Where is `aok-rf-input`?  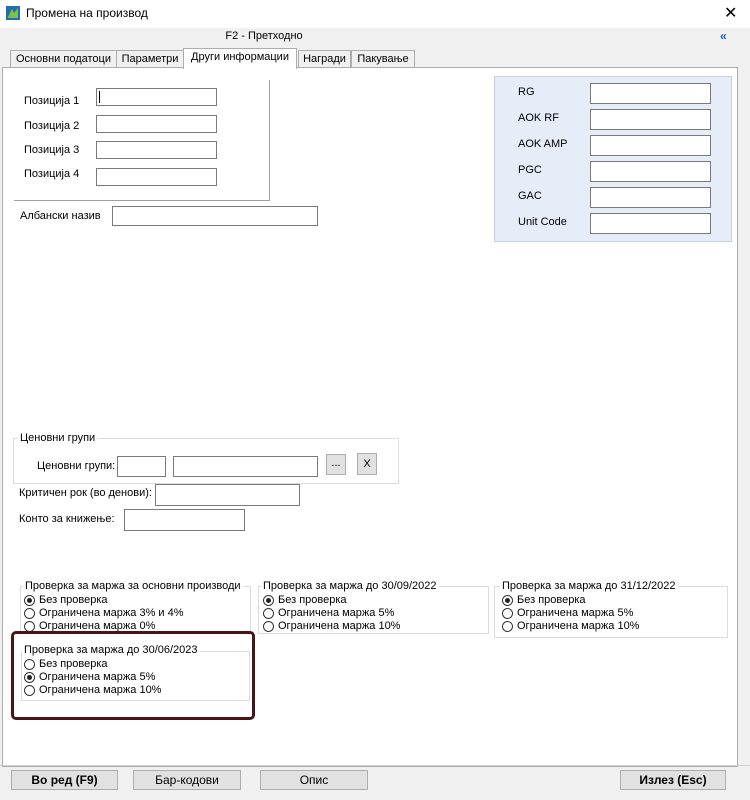 aok-rf-input is located at coordinates (650, 119).